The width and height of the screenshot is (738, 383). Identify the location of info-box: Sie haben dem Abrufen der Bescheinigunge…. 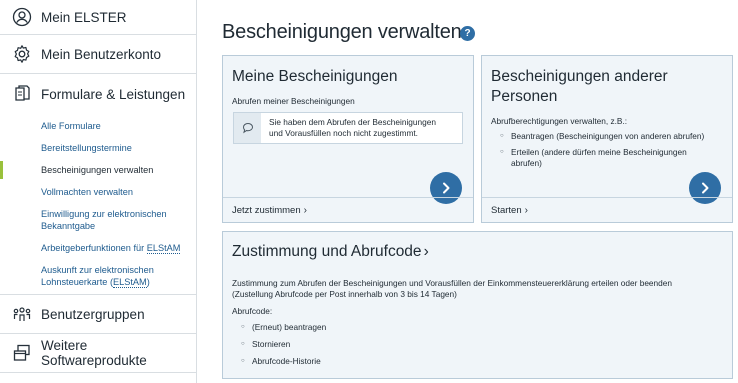
(348, 128).